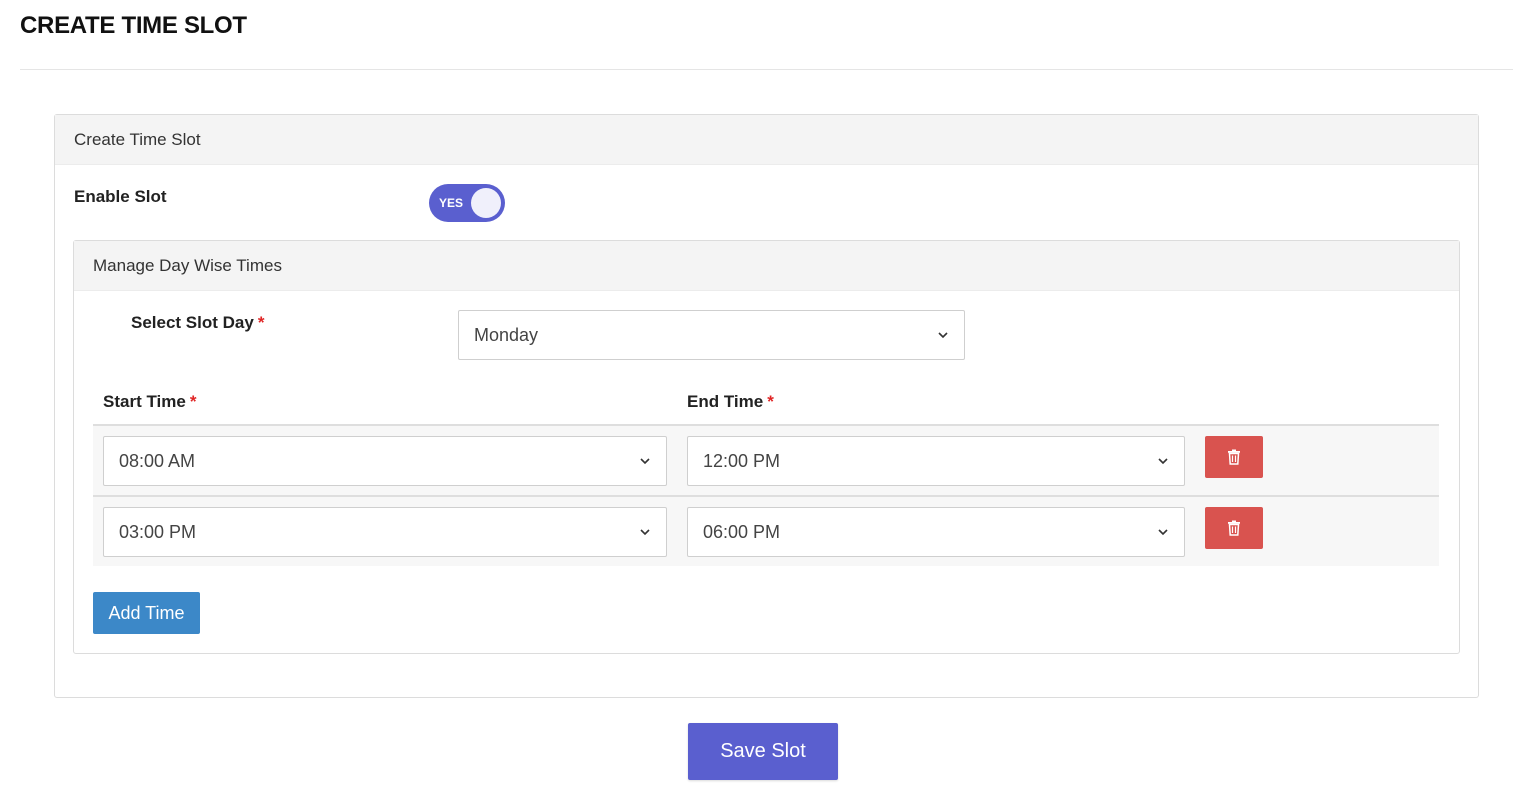  What do you see at coordinates (467, 203) in the screenshot?
I see `enable-slot-toggle: YES` at bounding box center [467, 203].